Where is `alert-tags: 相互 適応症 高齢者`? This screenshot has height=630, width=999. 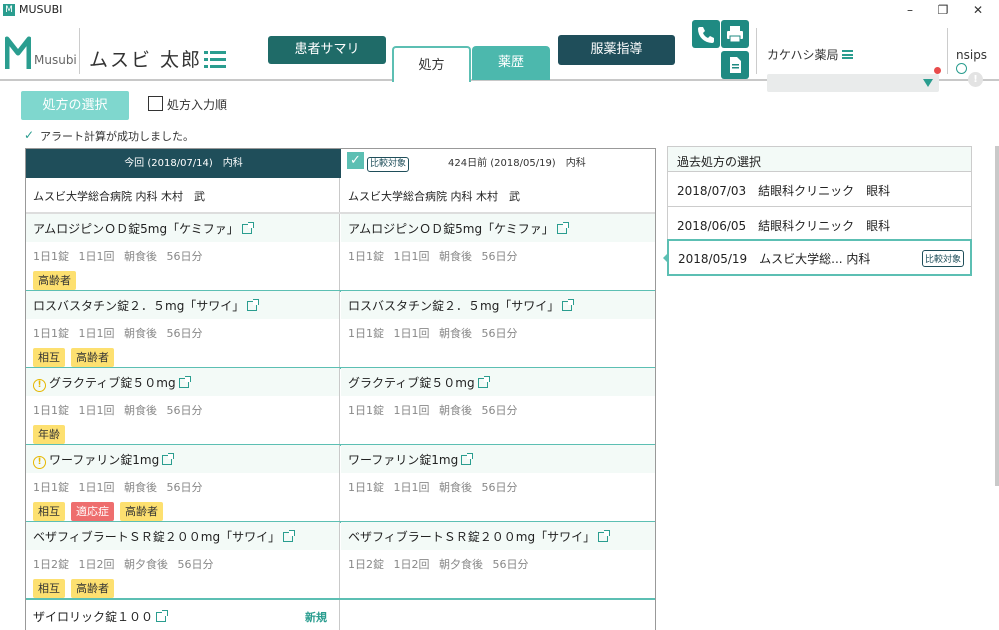 alert-tags: 相互 適応症 高齢者 is located at coordinates (101, 510).